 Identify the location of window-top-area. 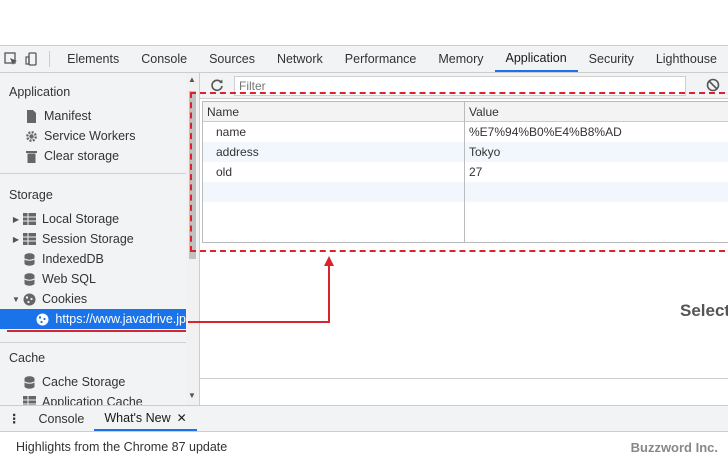
(364, 22).